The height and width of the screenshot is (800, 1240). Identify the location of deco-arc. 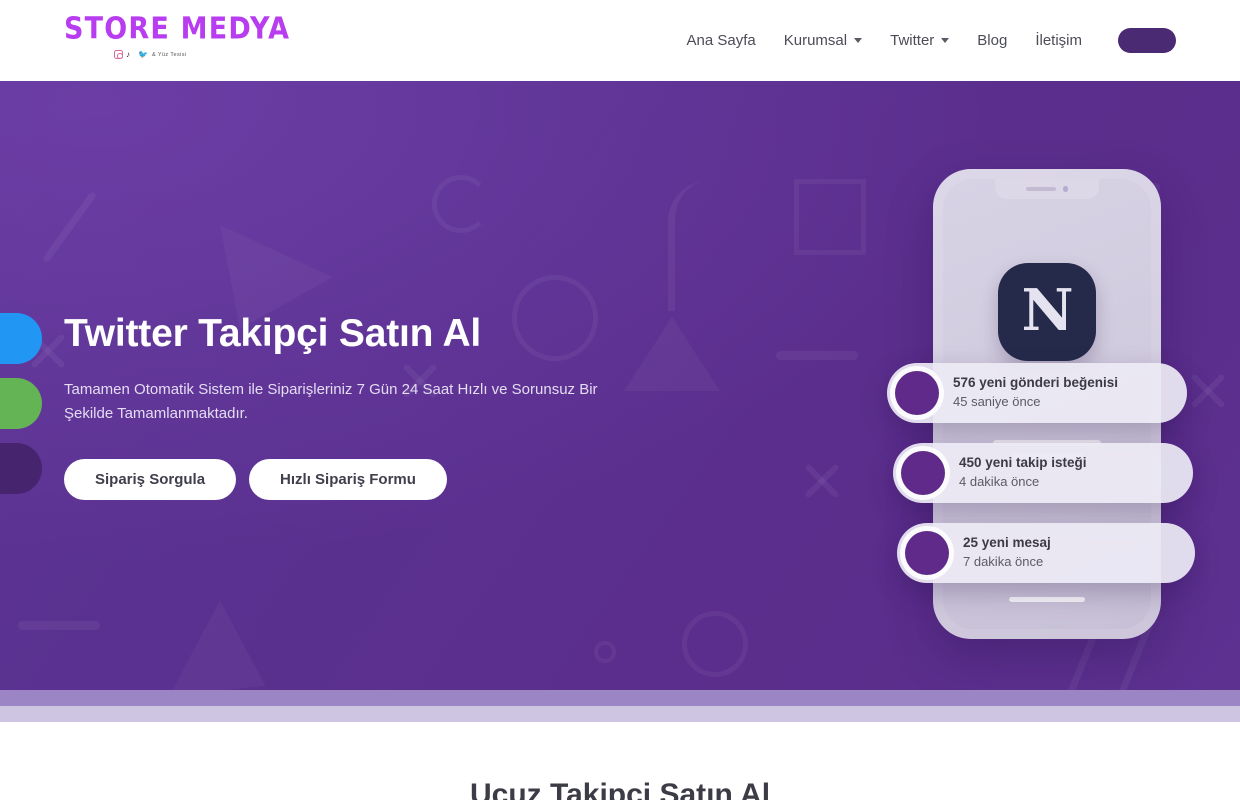
(461, 204).